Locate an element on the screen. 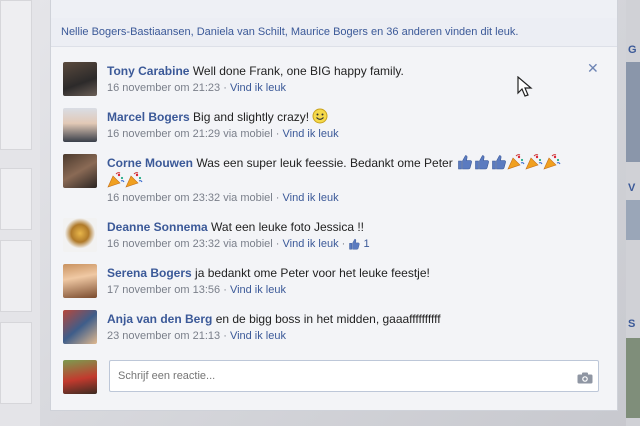  top-strip is located at coordinates (334, 9).